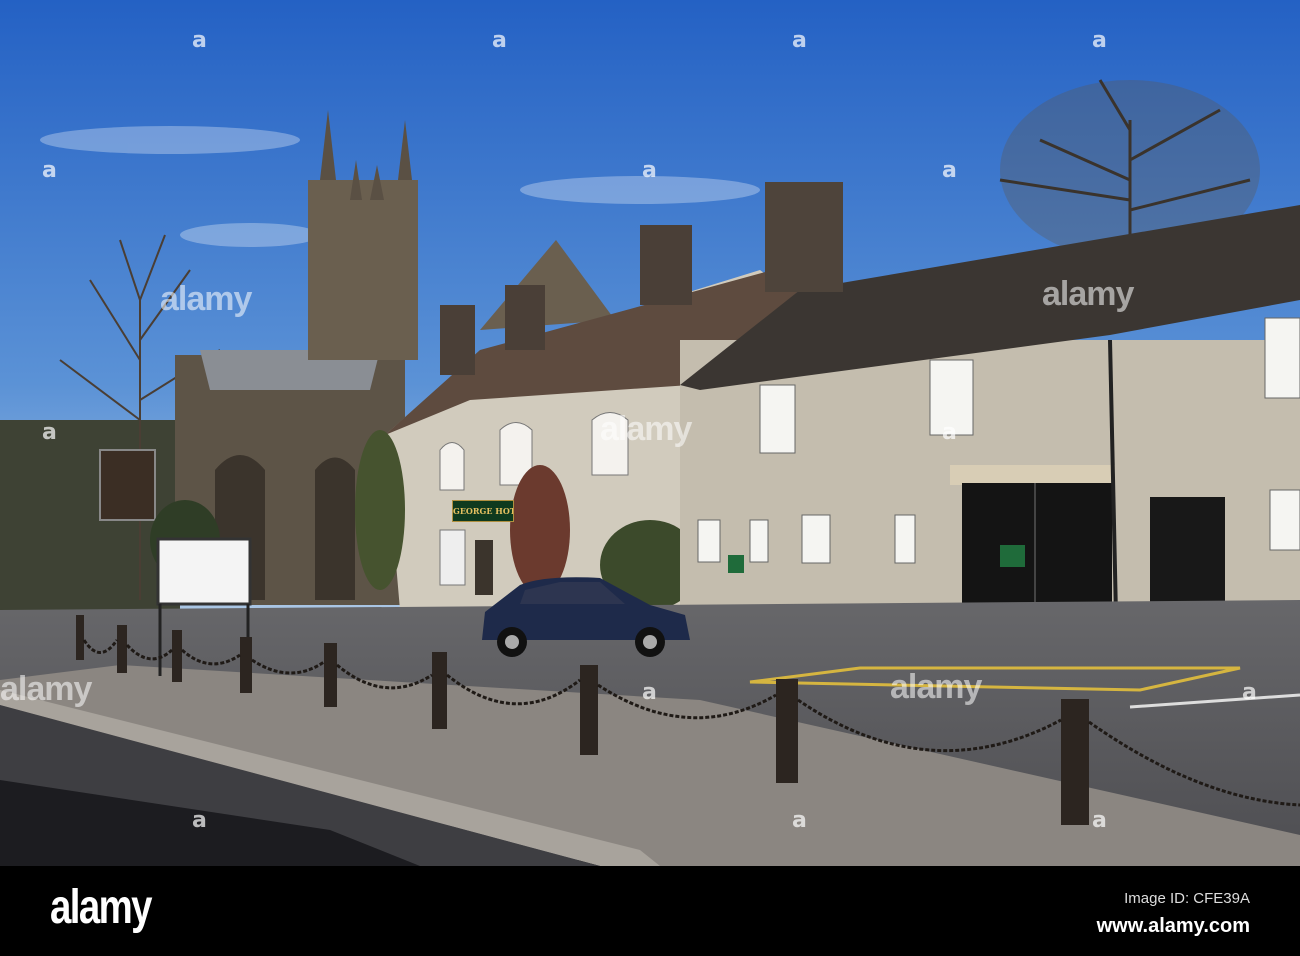 The height and width of the screenshot is (956, 1300). What do you see at coordinates (127, 485) in the screenshot?
I see `pub-hanging-sign` at bounding box center [127, 485].